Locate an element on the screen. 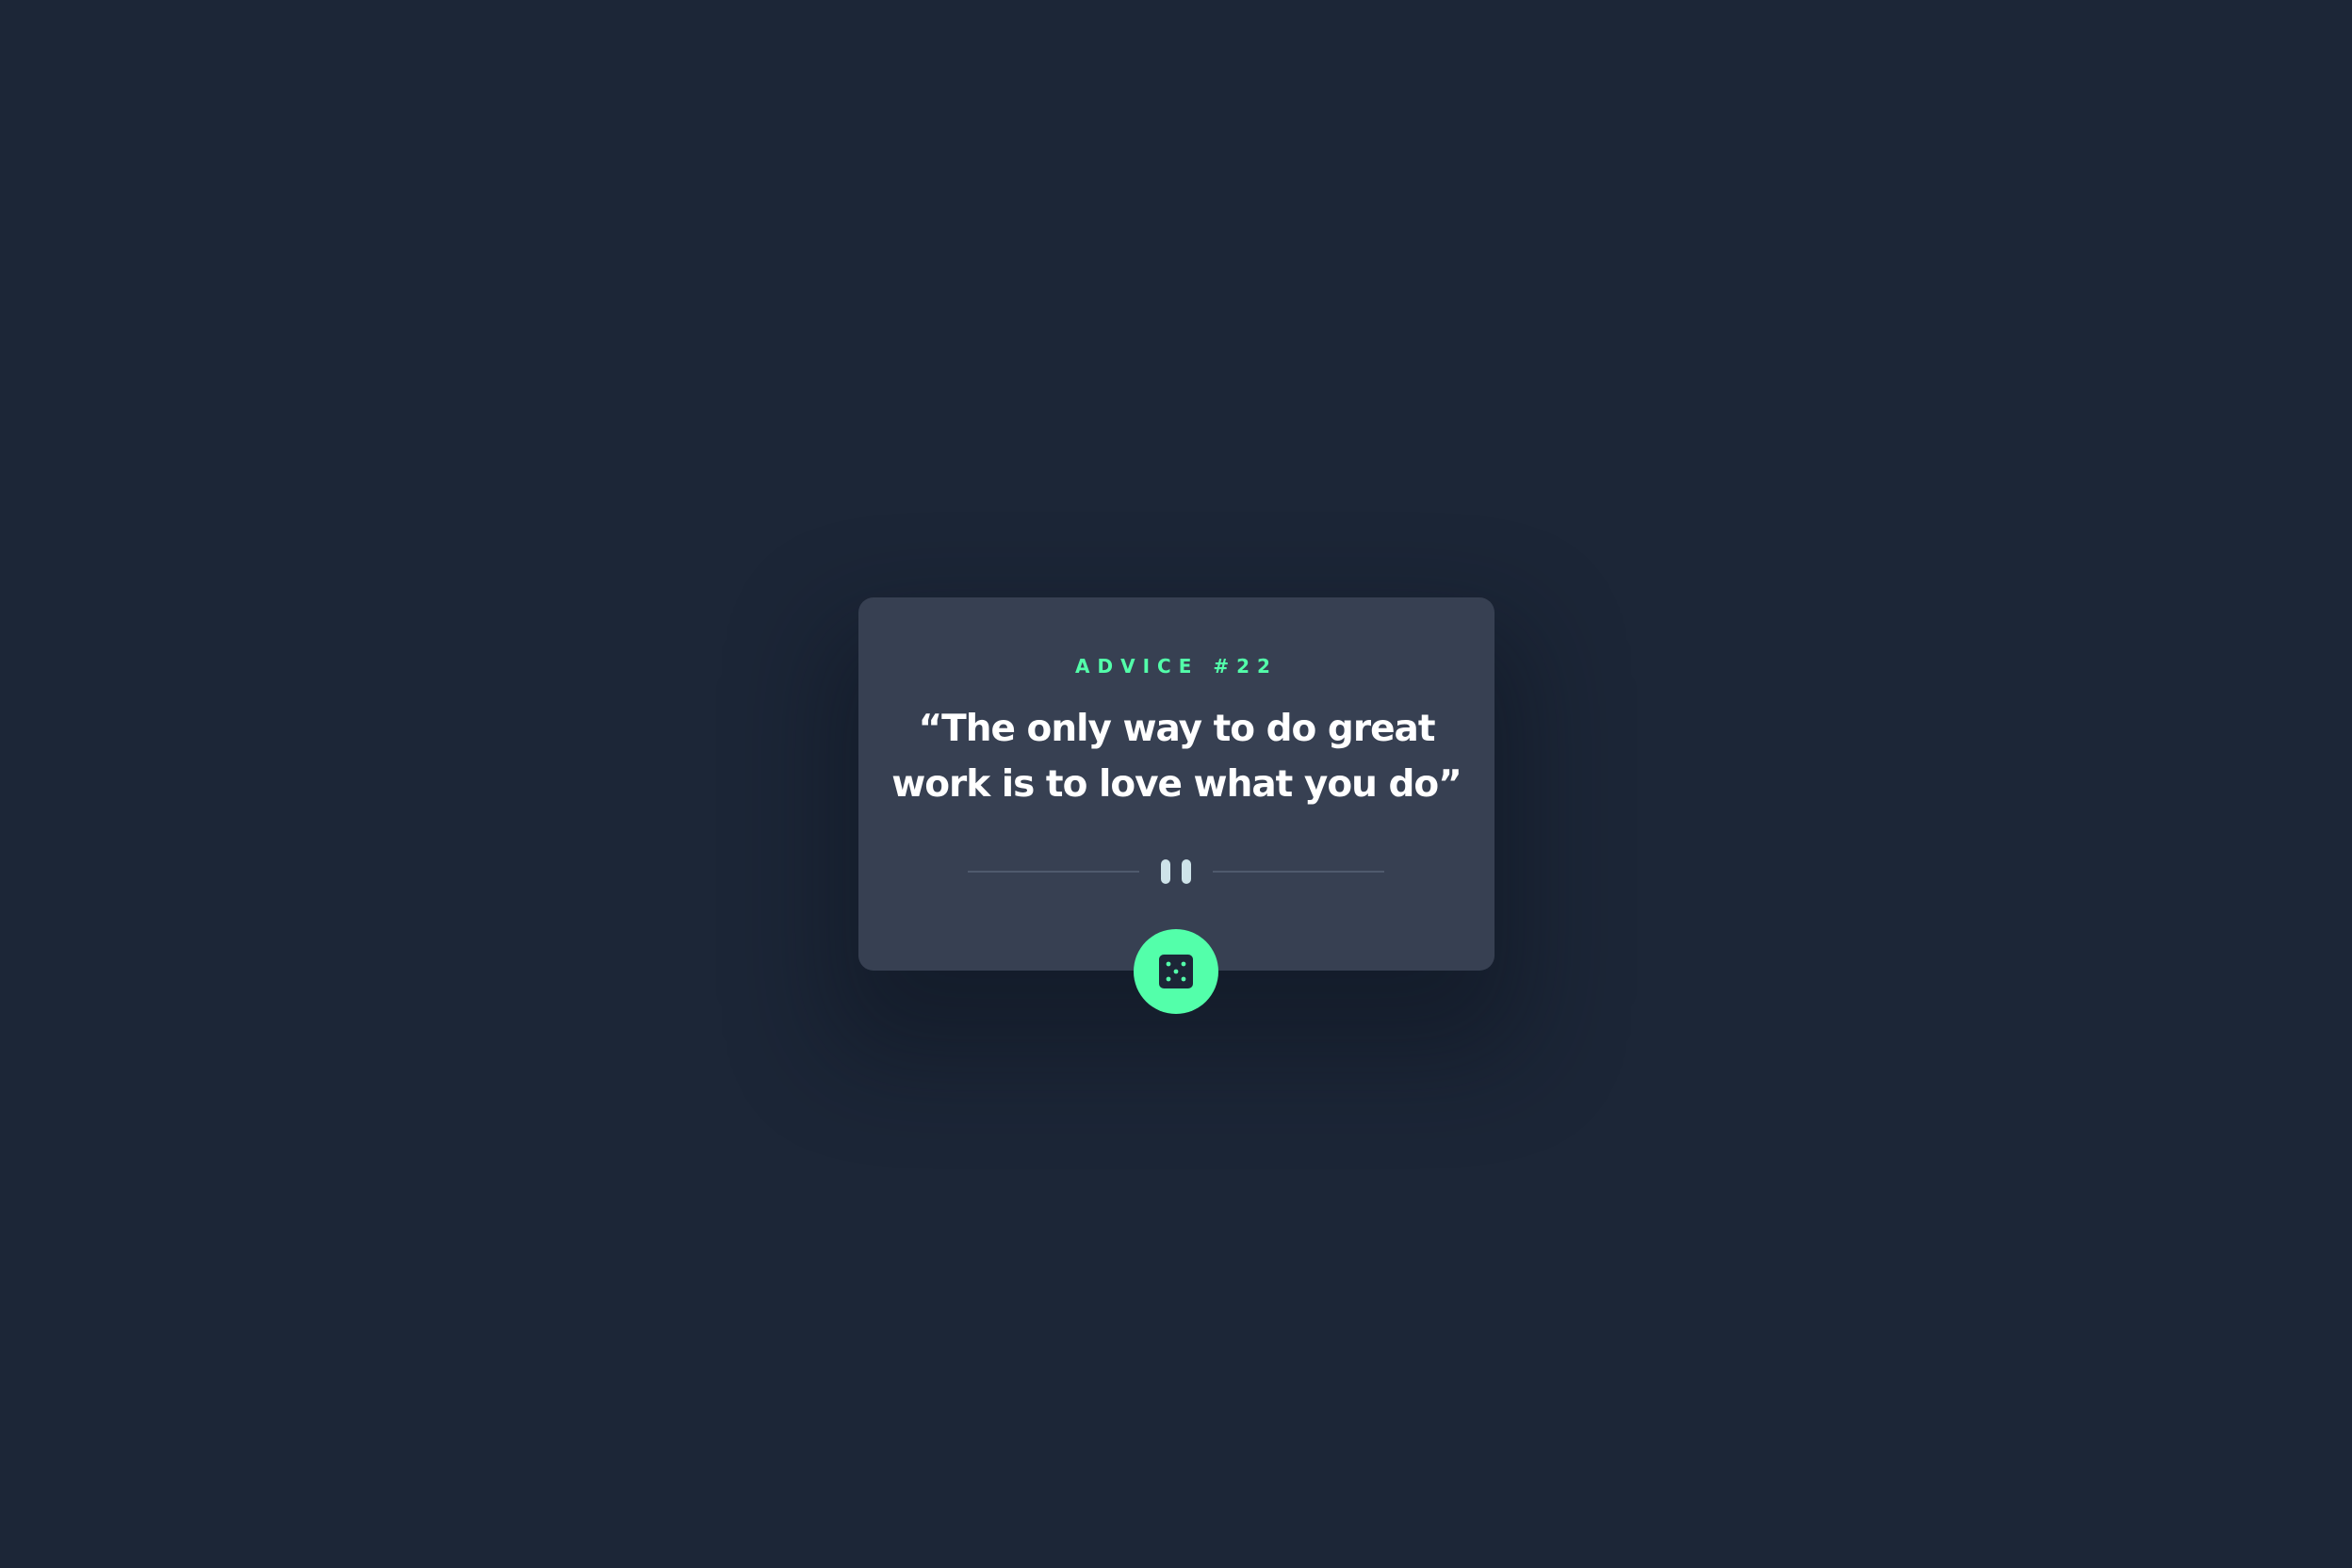  pause-icon is located at coordinates (1176, 871).